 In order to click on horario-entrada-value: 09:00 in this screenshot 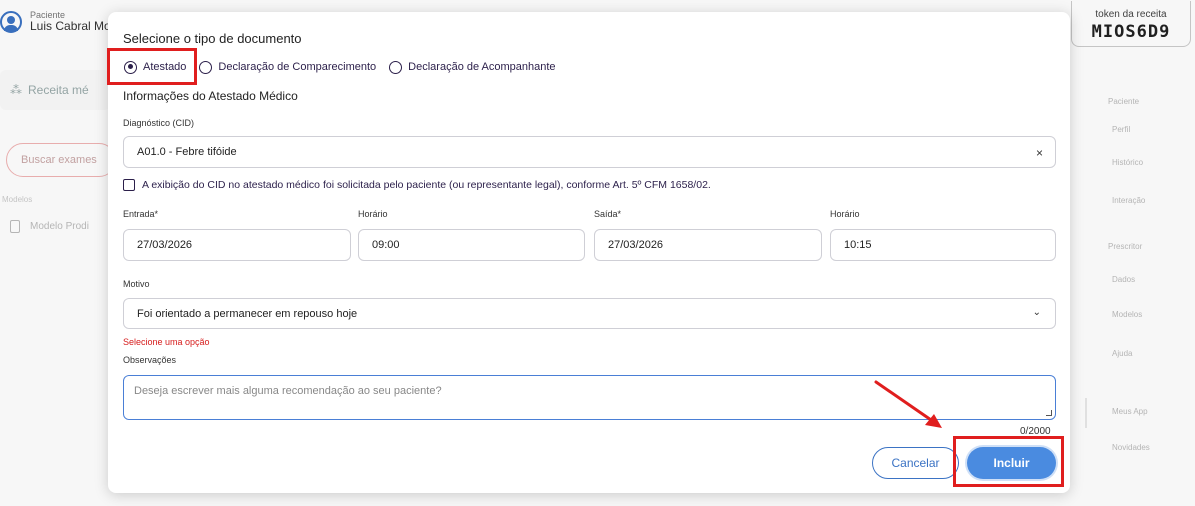, I will do `click(386, 245)`.